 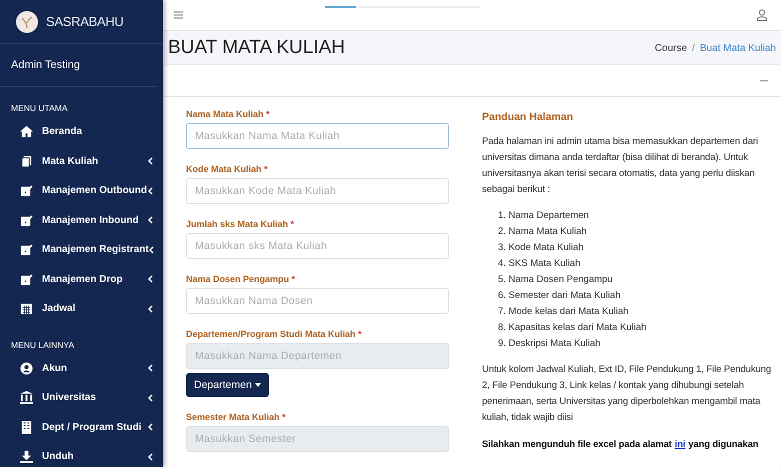 I want to click on sidebar-item: Universitas, so click(x=81, y=397).